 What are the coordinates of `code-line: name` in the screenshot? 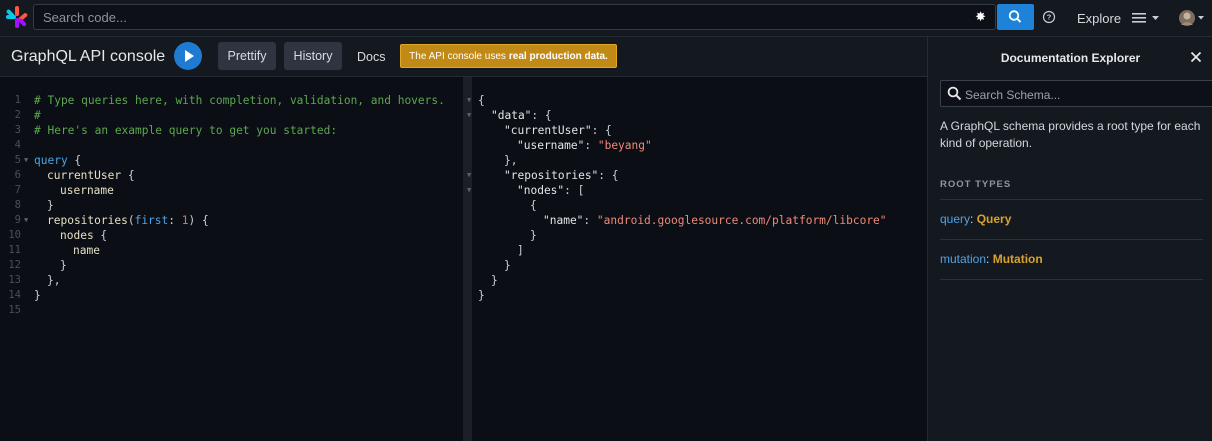 It's located at (86, 250).